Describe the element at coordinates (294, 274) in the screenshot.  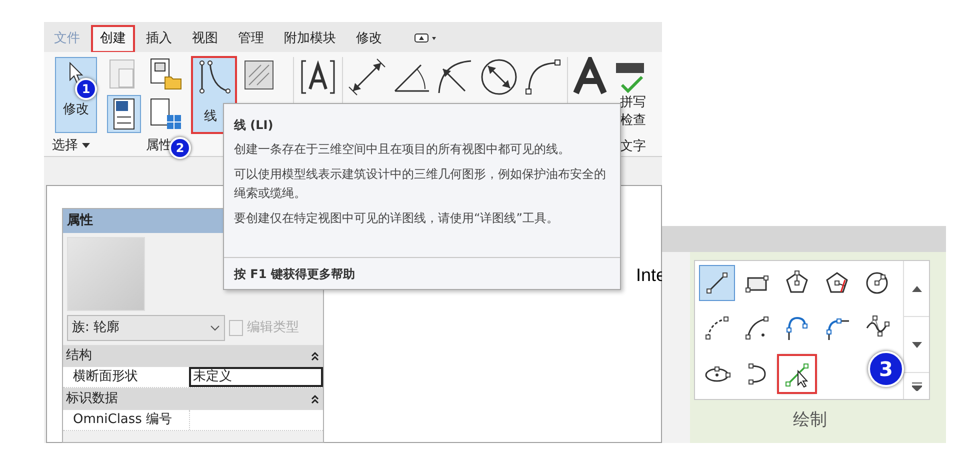
I see `help-hint: 按 F1 键获得更多帮助` at that location.